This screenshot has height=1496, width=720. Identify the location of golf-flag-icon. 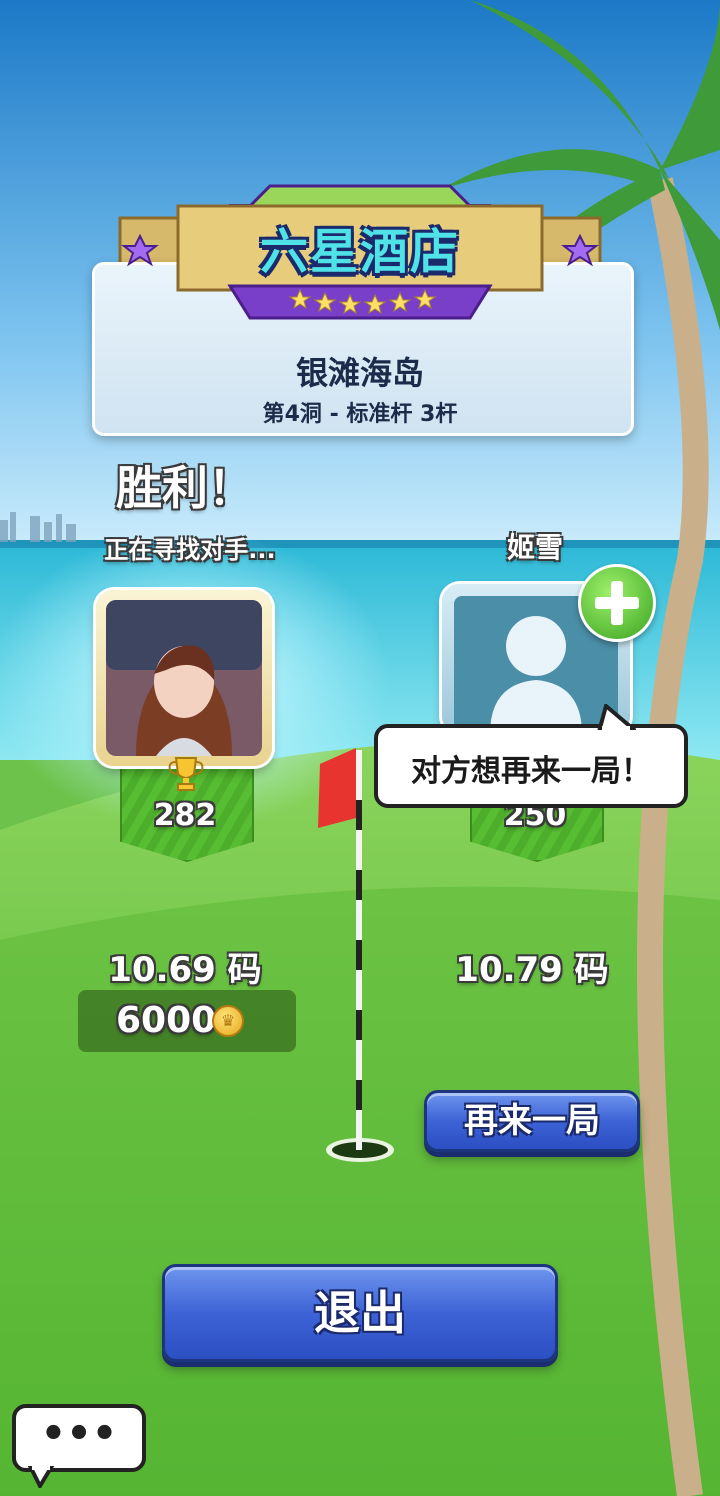
(340, 949).